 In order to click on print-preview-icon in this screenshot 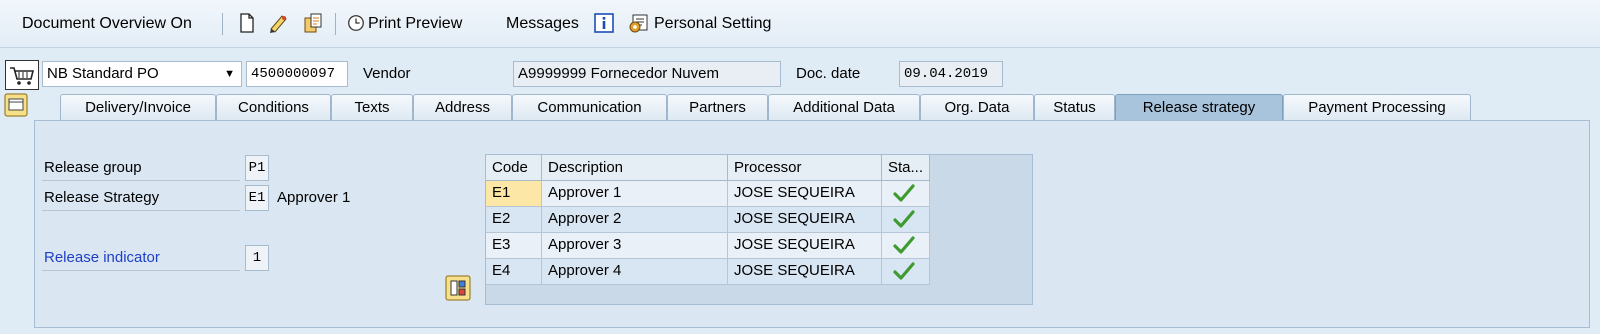, I will do `click(356, 23)`.